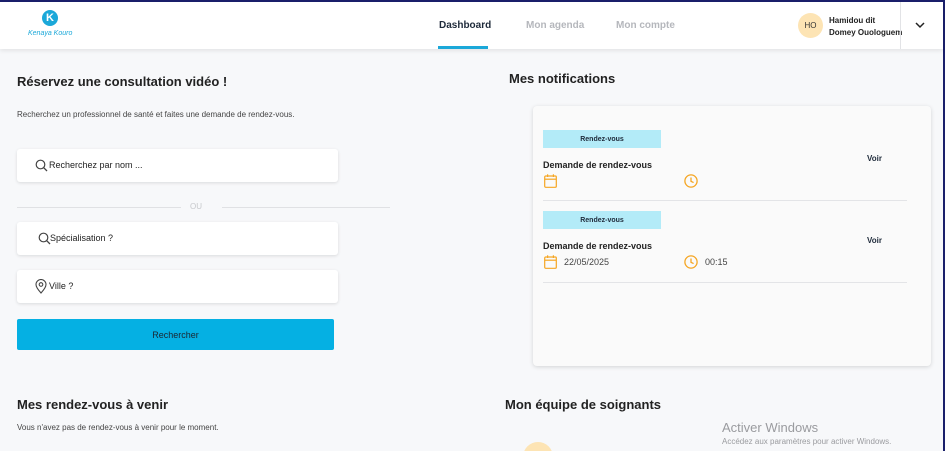 This screenshot has width=945, height=451. Describe the element at coordinates (99, 207) in the screenshot. I see `separator-line-left` at that location.